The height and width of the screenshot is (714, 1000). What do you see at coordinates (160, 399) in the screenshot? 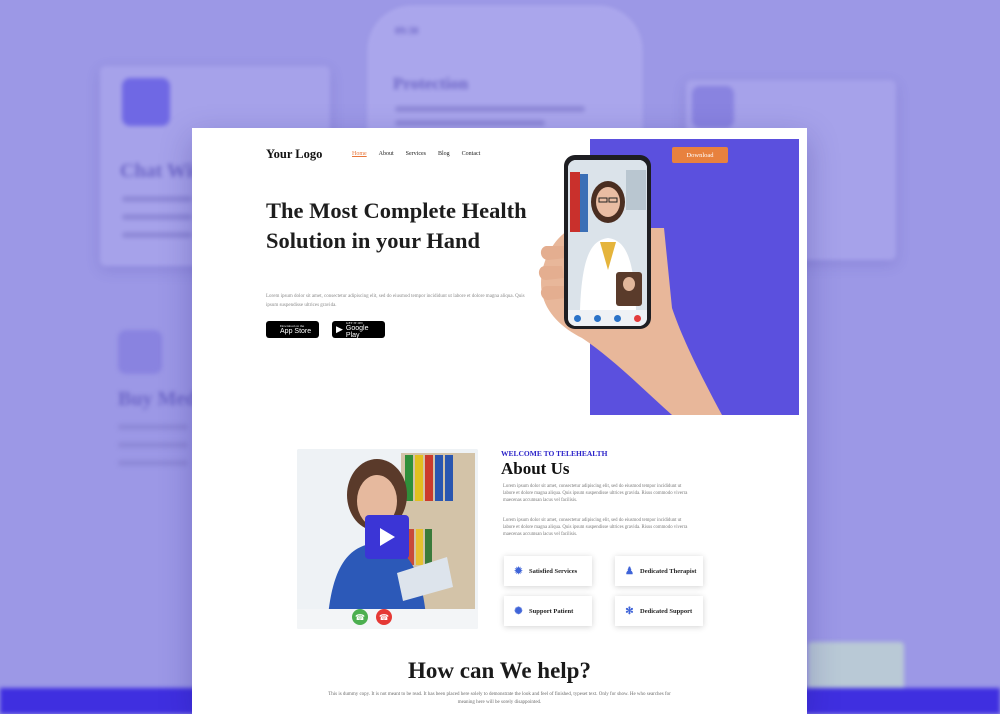
I see `bg-card-buy-title: Buy Medi` at bounding box center [160, 399].